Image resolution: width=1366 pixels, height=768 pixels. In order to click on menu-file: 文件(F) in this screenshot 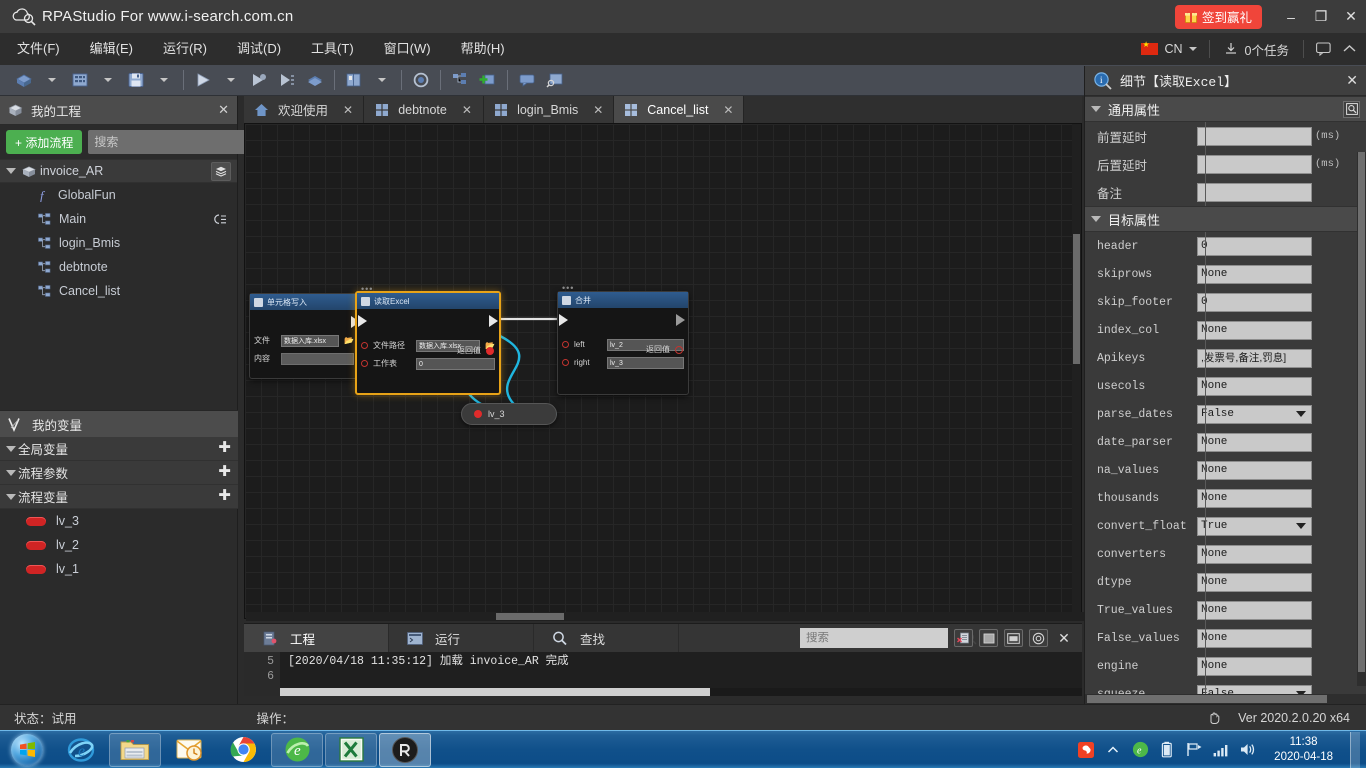, I will do `click(38, 49)`.